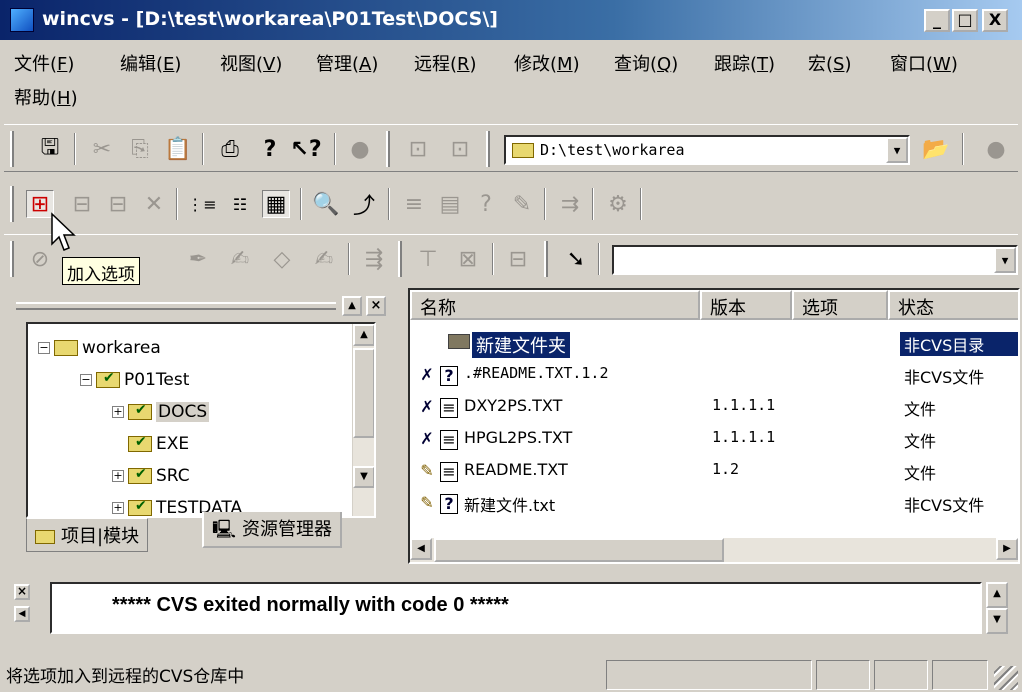 The width and height of the screenshot is (1022, 692). What do you see at coordinates (518, 259) in the screenshot?
I see `graph-icon: ⊟` at bounding box center [518, 259].